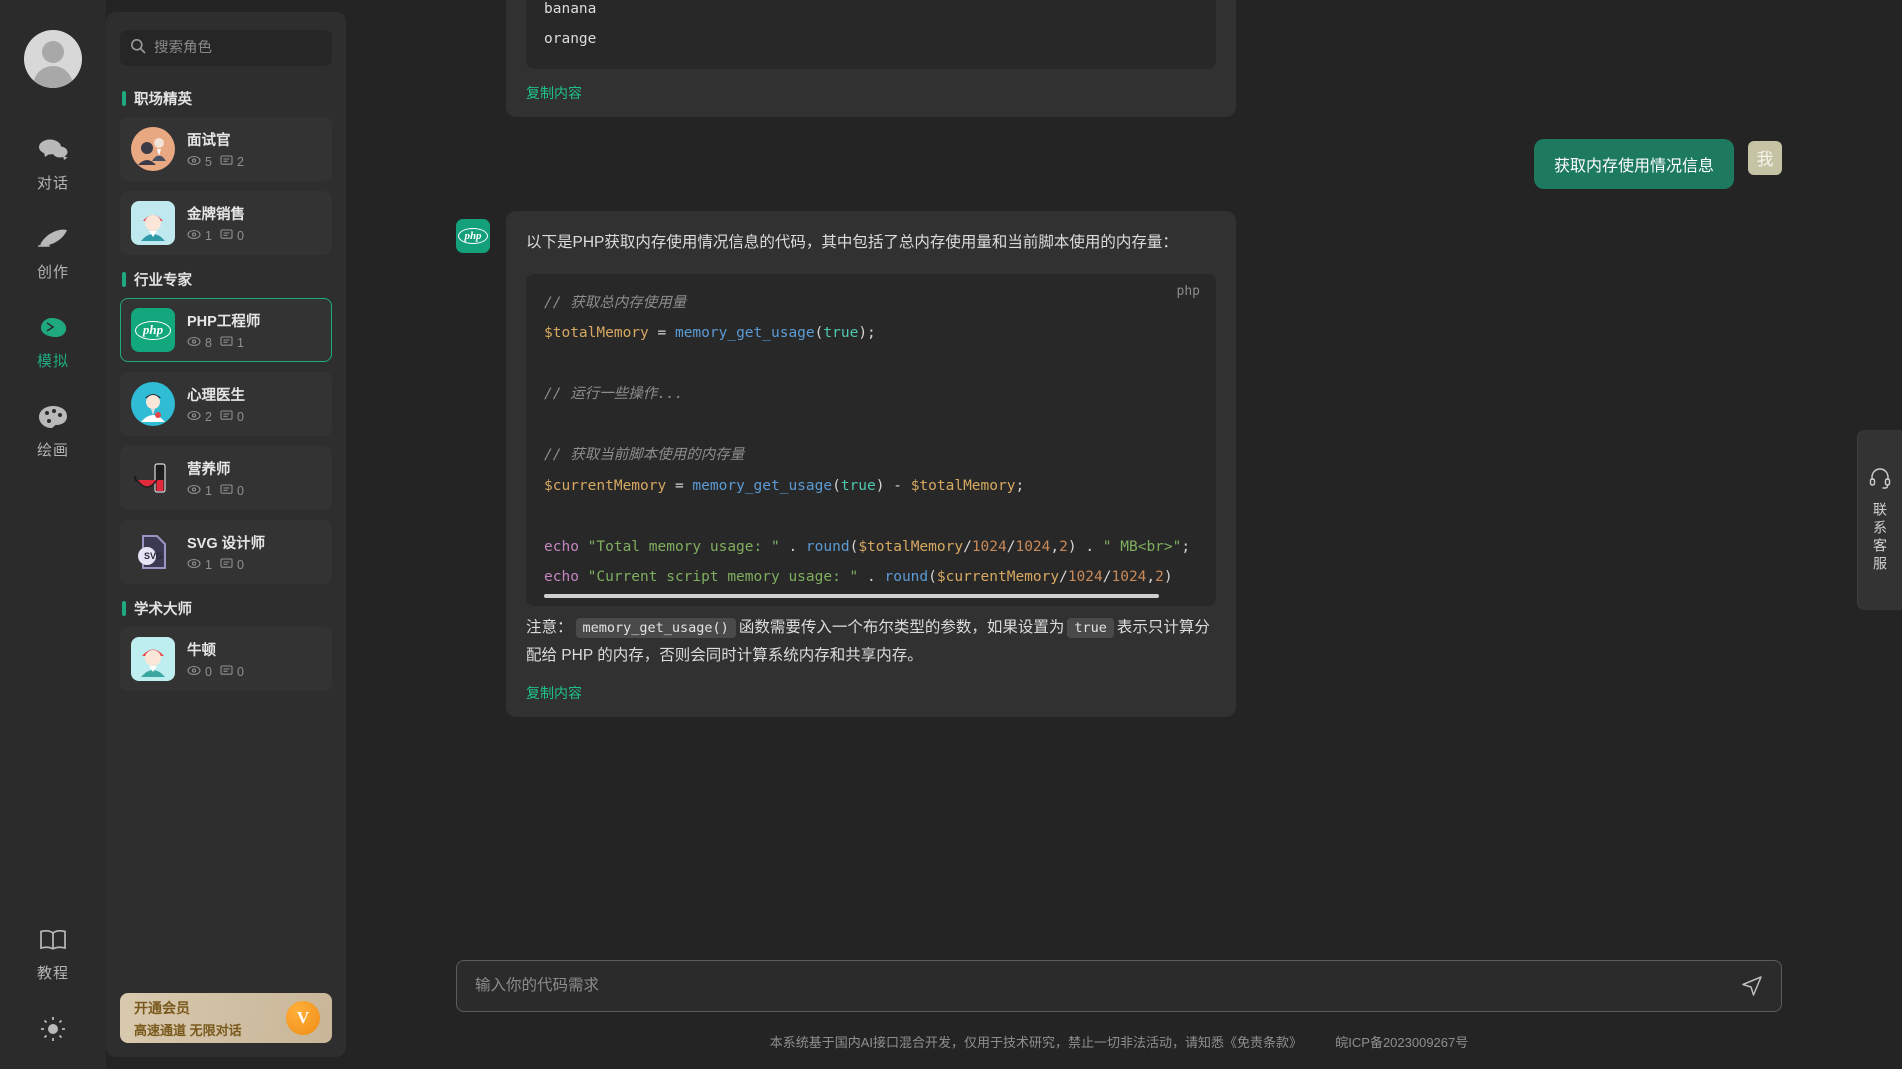  Describe the element at coordinates (901, 628) in the screenshot. I see `note-mid: 函数需要传入一个布尔类型的参数，如果设置为` at that location.